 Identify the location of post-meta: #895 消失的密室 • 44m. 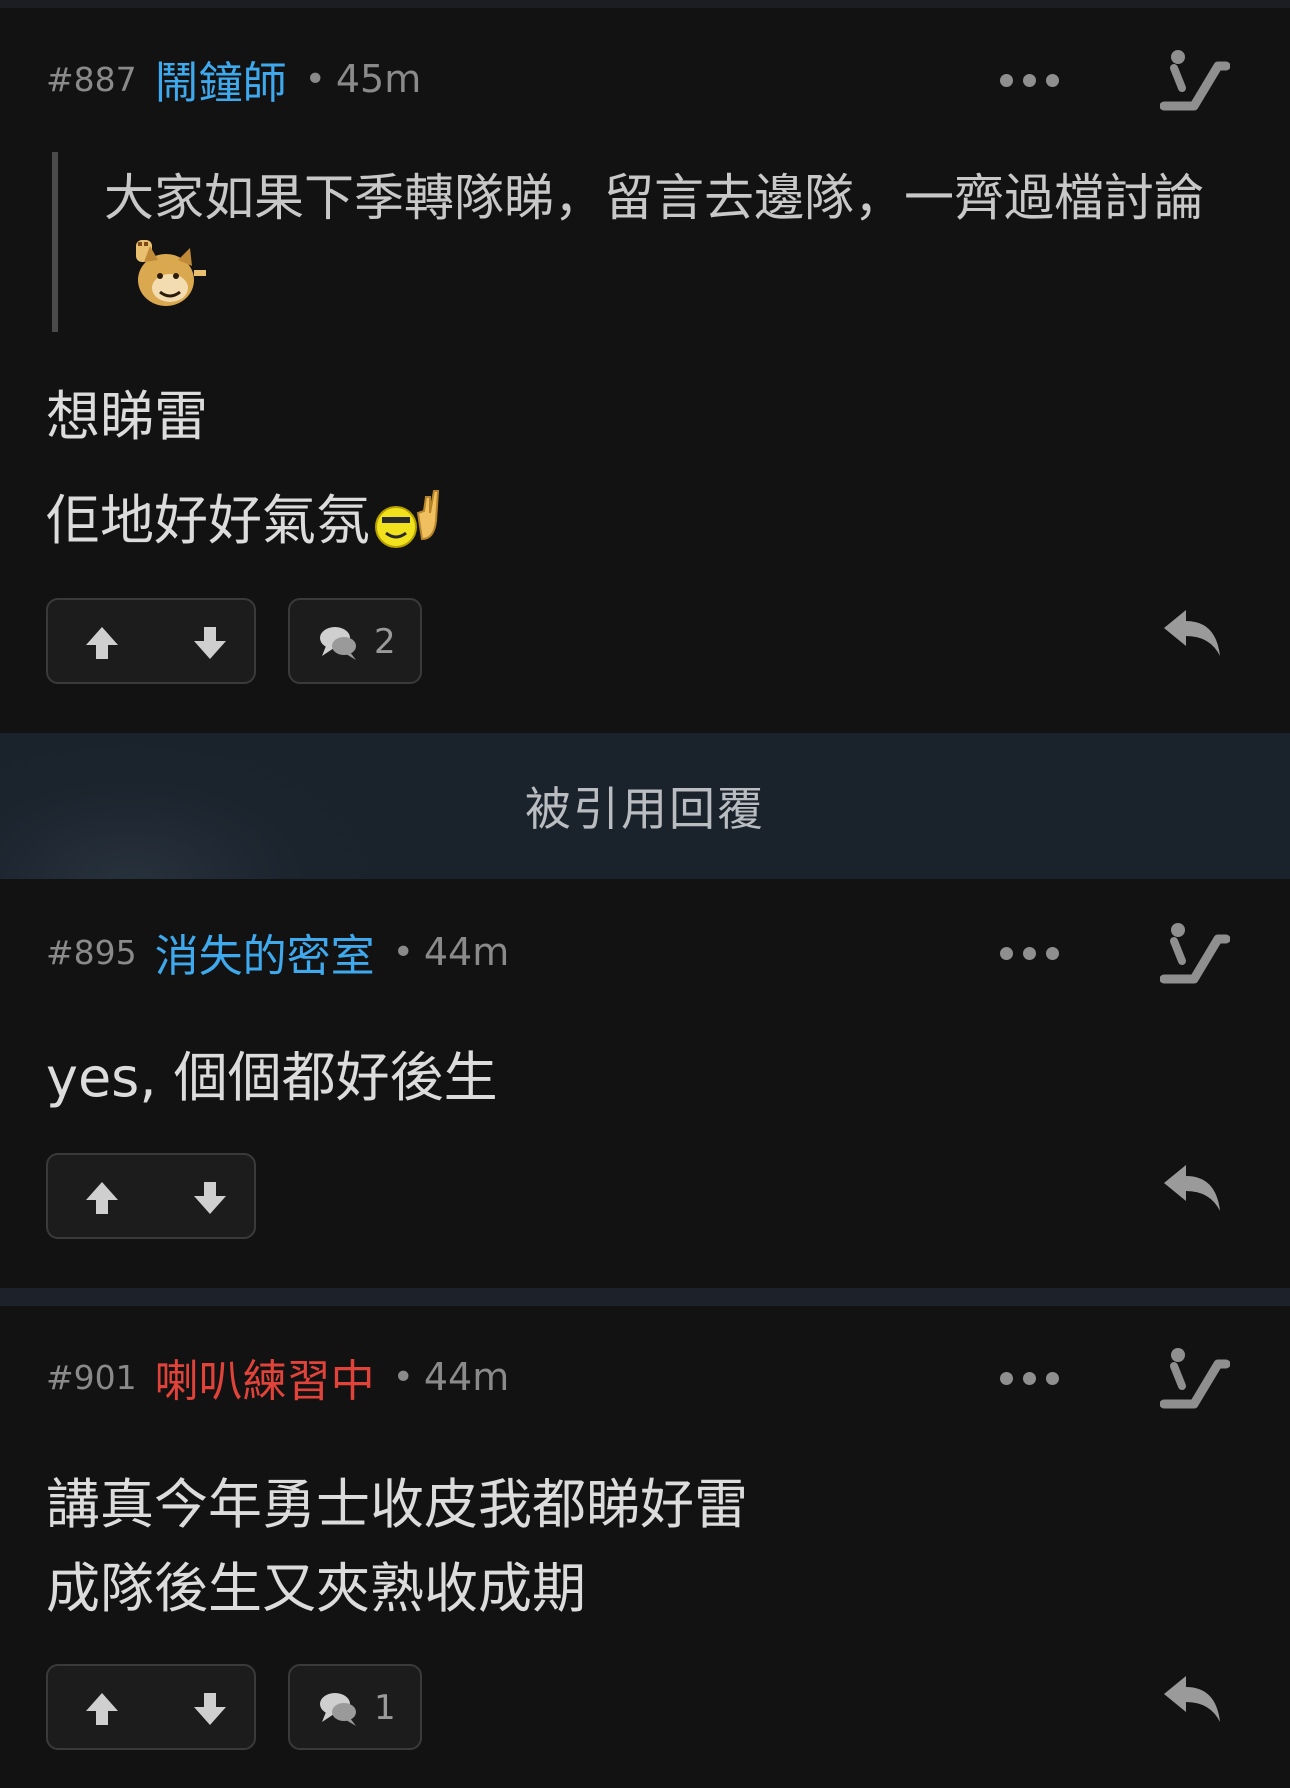
(278, 954).